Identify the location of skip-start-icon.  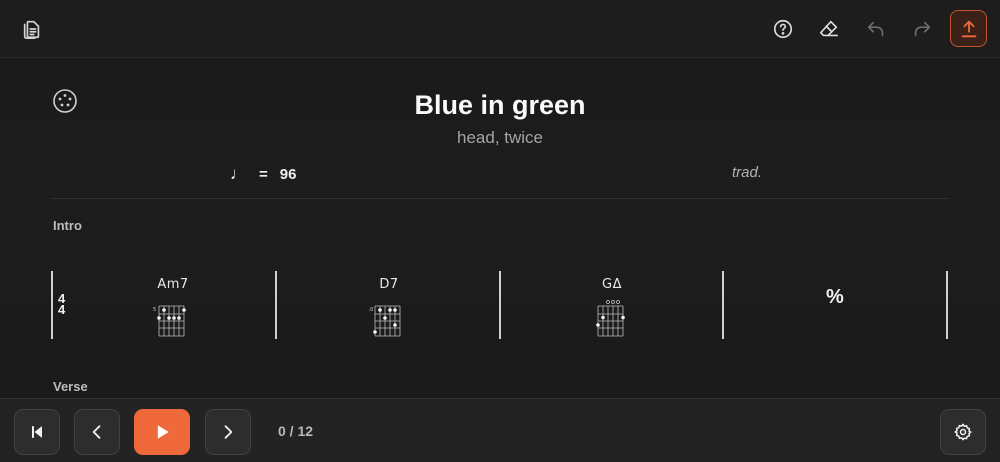
(37, 432).